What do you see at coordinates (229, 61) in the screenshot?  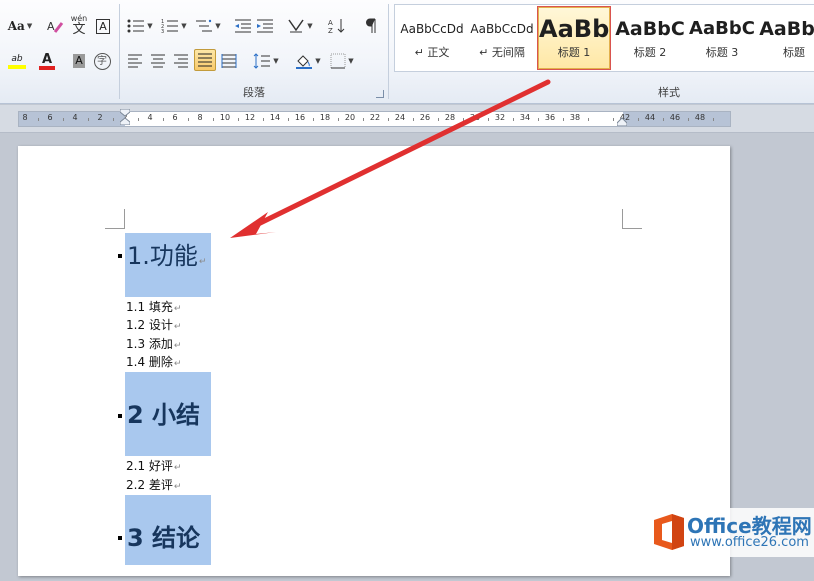 I see `distributed-button` at bounding box center [229, 61].